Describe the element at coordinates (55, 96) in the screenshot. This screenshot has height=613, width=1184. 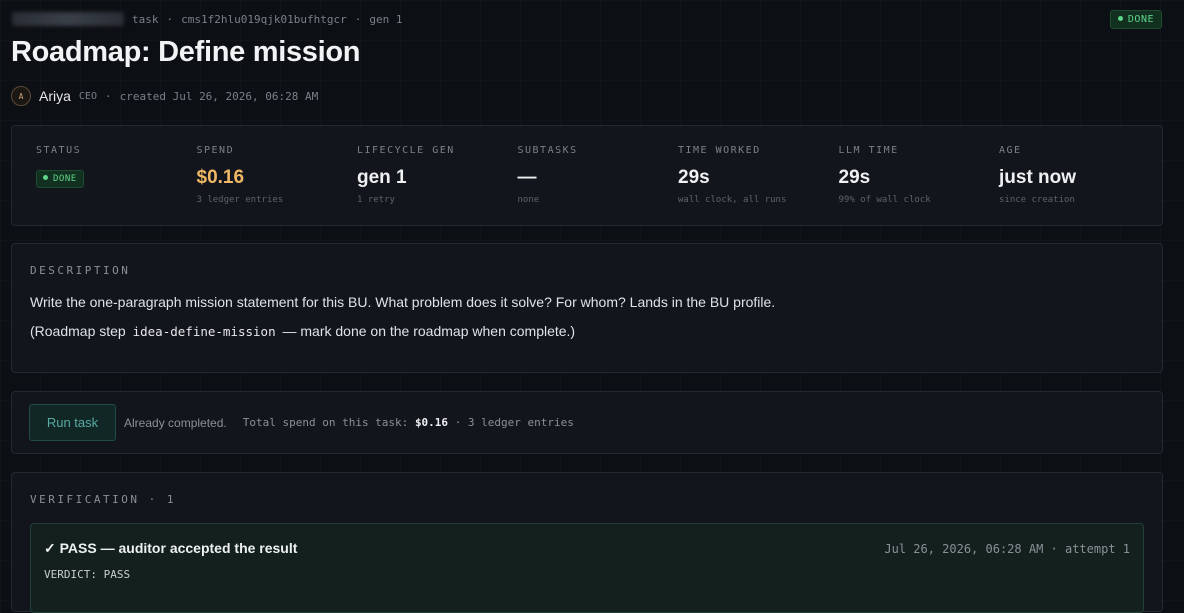
I see `author-name: Ariya` at that location.